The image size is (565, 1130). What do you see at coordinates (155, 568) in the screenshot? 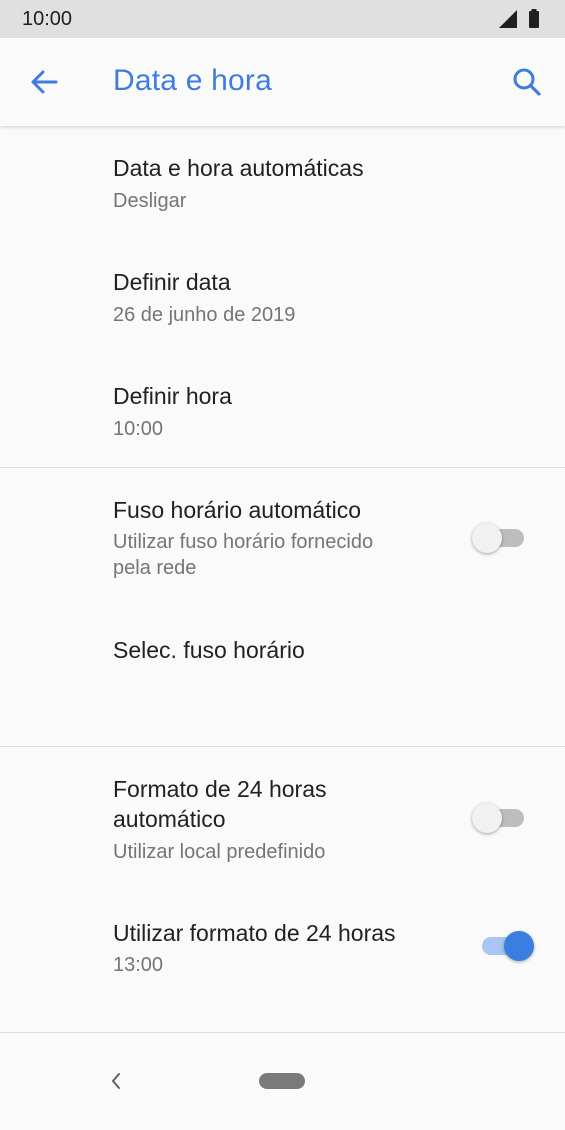
I see `setting-summary-line2: pela rede` at bounding box center [155, 568].